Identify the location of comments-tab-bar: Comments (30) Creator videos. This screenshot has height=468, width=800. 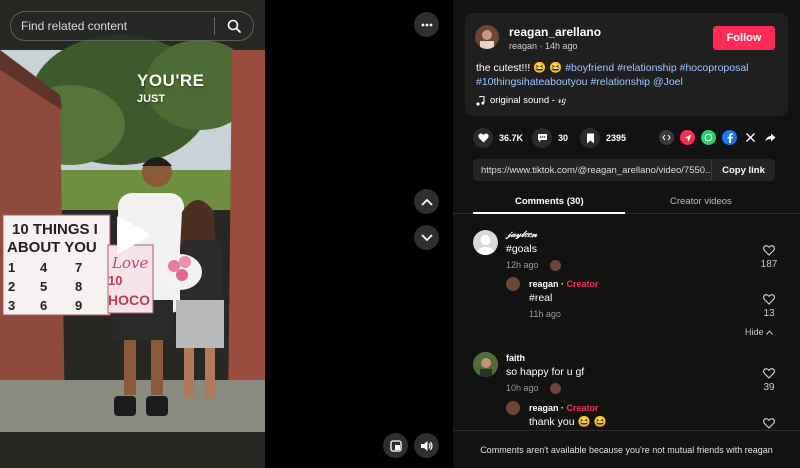
(626, 202).